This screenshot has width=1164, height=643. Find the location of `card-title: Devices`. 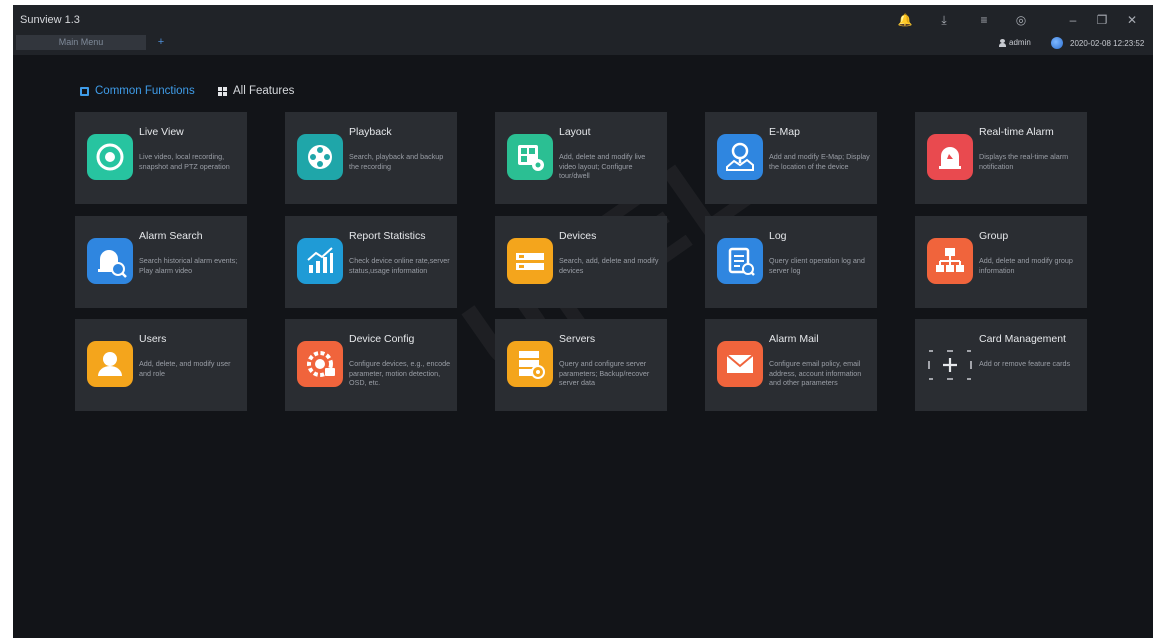

card-title: Devices is located at coordinates (578, 236).